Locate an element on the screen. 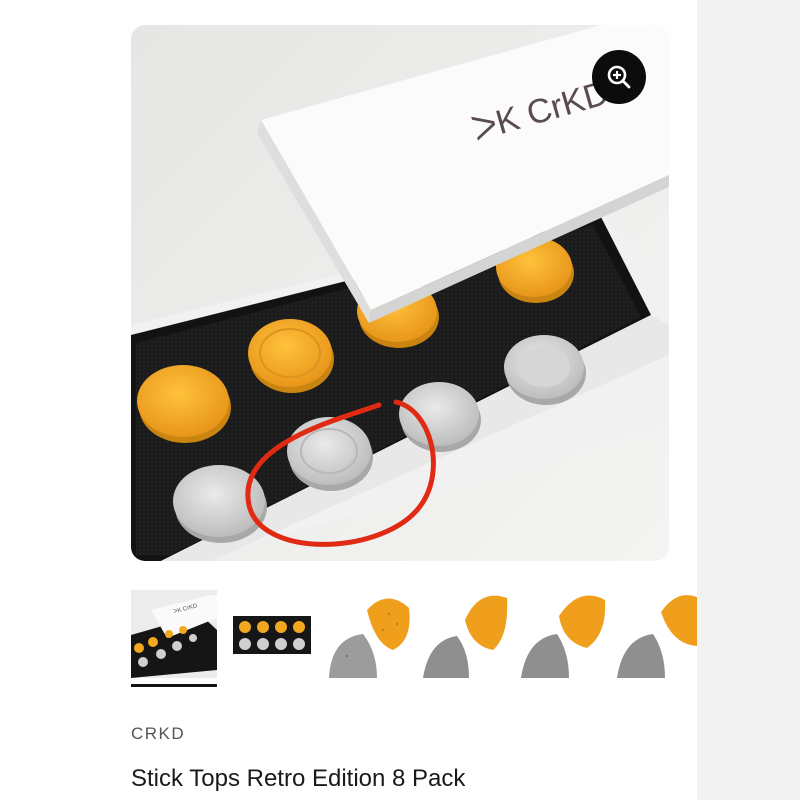 The height and width of the screenshot is (800, 800). thumbnail-open-box: ᐳK CrKD is located at coordinates (174, 634).